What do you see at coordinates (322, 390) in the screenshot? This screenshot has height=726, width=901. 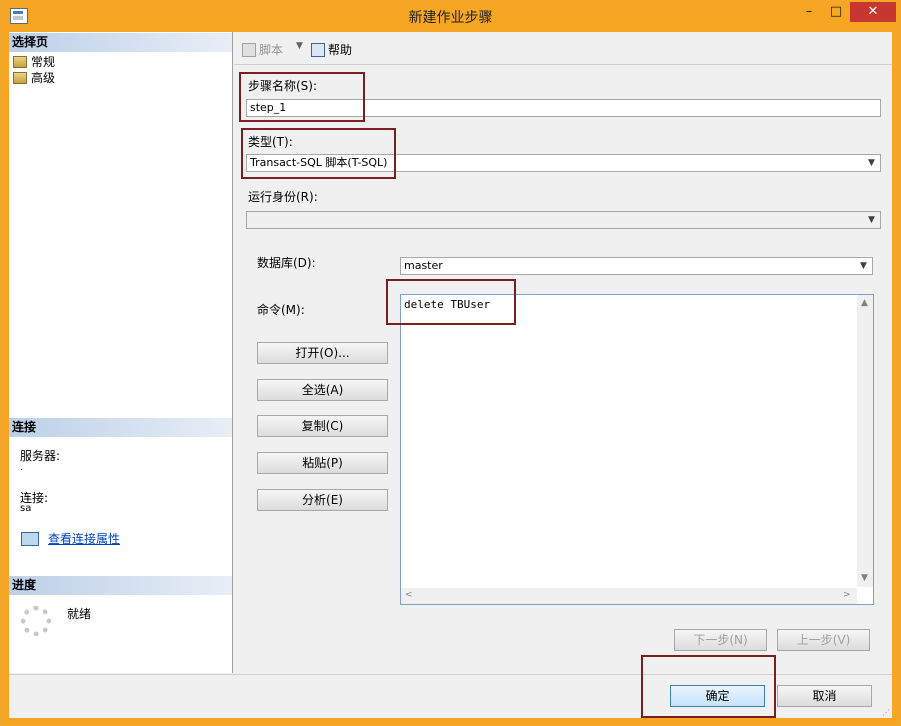 I see `select-all-button: 全选(A)` at bounding box center [322, 390].